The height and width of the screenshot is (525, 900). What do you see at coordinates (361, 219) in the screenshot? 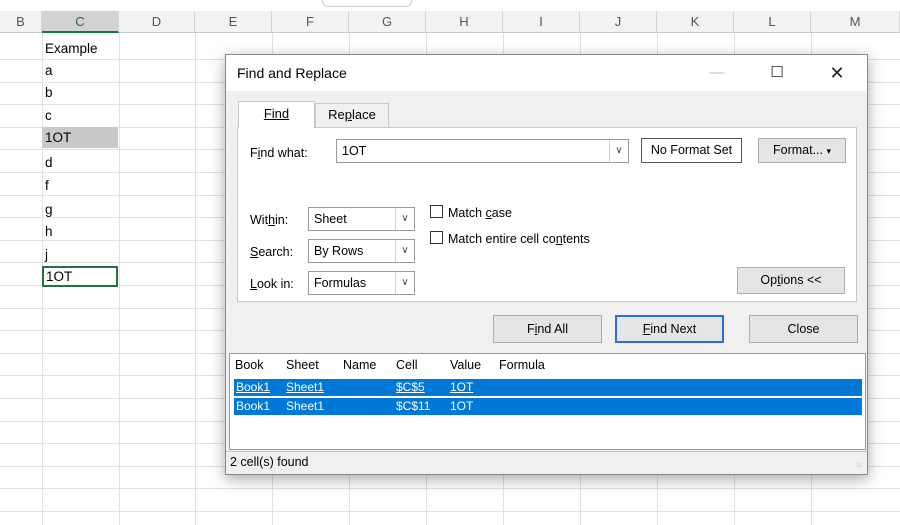
I see `within-select: Sheet ∨` at bounding box center [361, 219].